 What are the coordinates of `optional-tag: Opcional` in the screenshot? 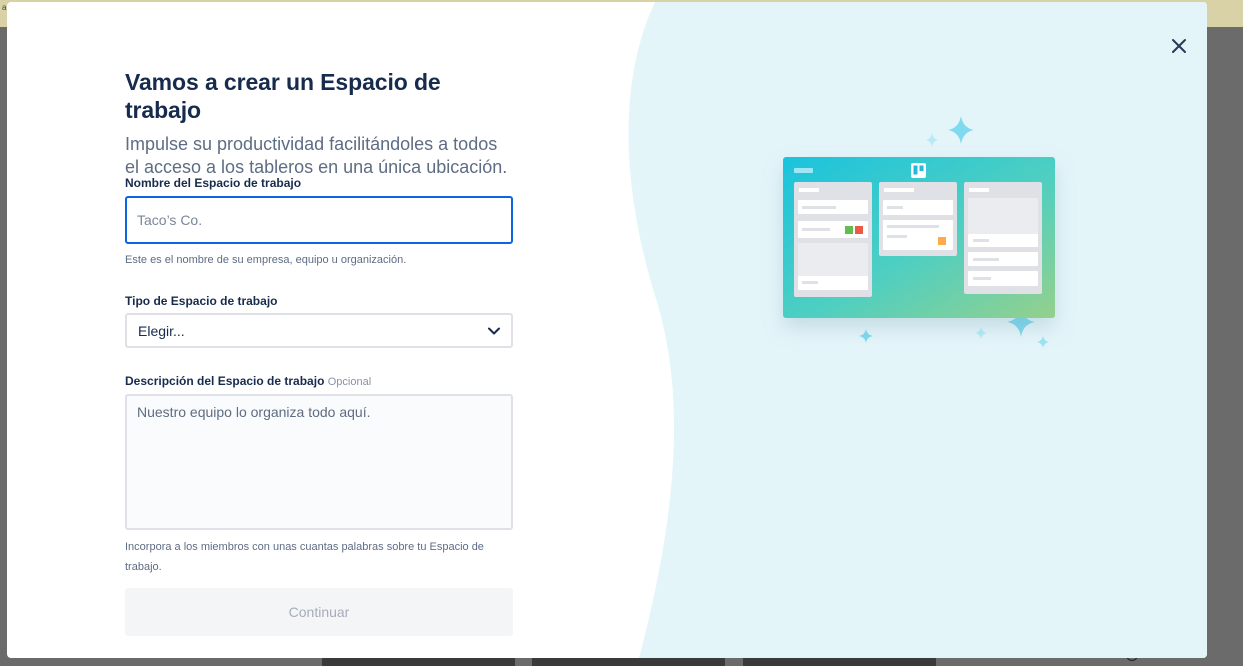 It's located at (349, 382).